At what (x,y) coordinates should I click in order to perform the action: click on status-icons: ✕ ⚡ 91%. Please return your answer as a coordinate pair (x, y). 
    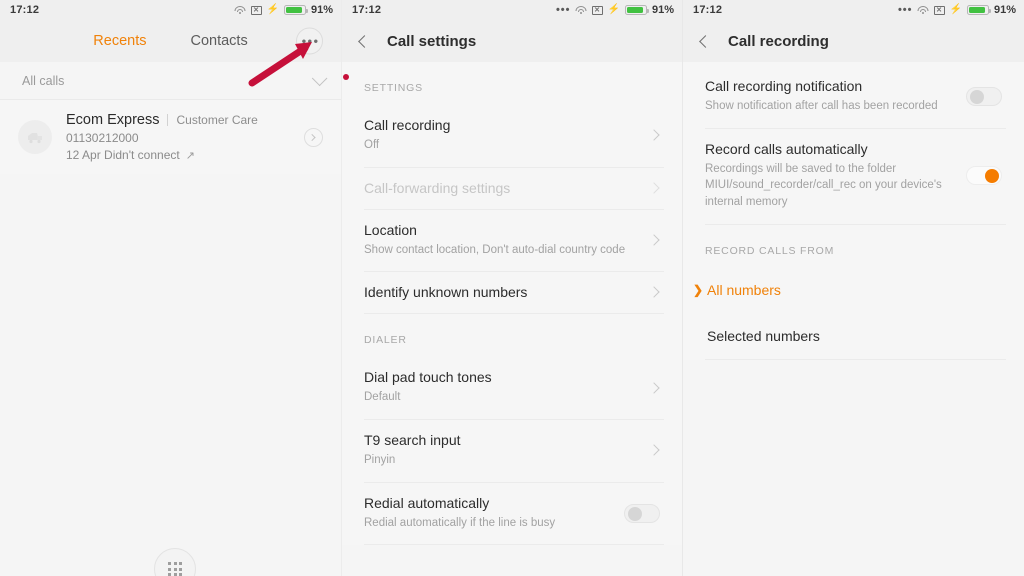
    Looking at the image, I should click on (283, 10).